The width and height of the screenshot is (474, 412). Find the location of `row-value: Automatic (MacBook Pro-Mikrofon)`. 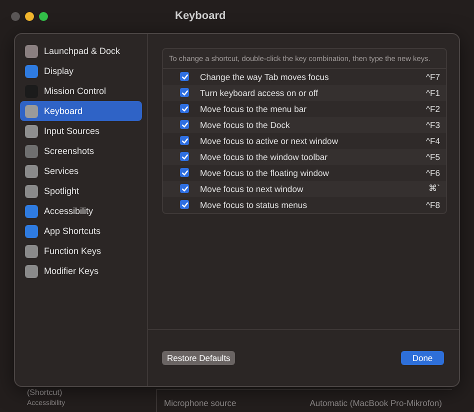

row-value: Automatic (MacBook Pro-Mikrofon) is located at coordinates (376, 404).